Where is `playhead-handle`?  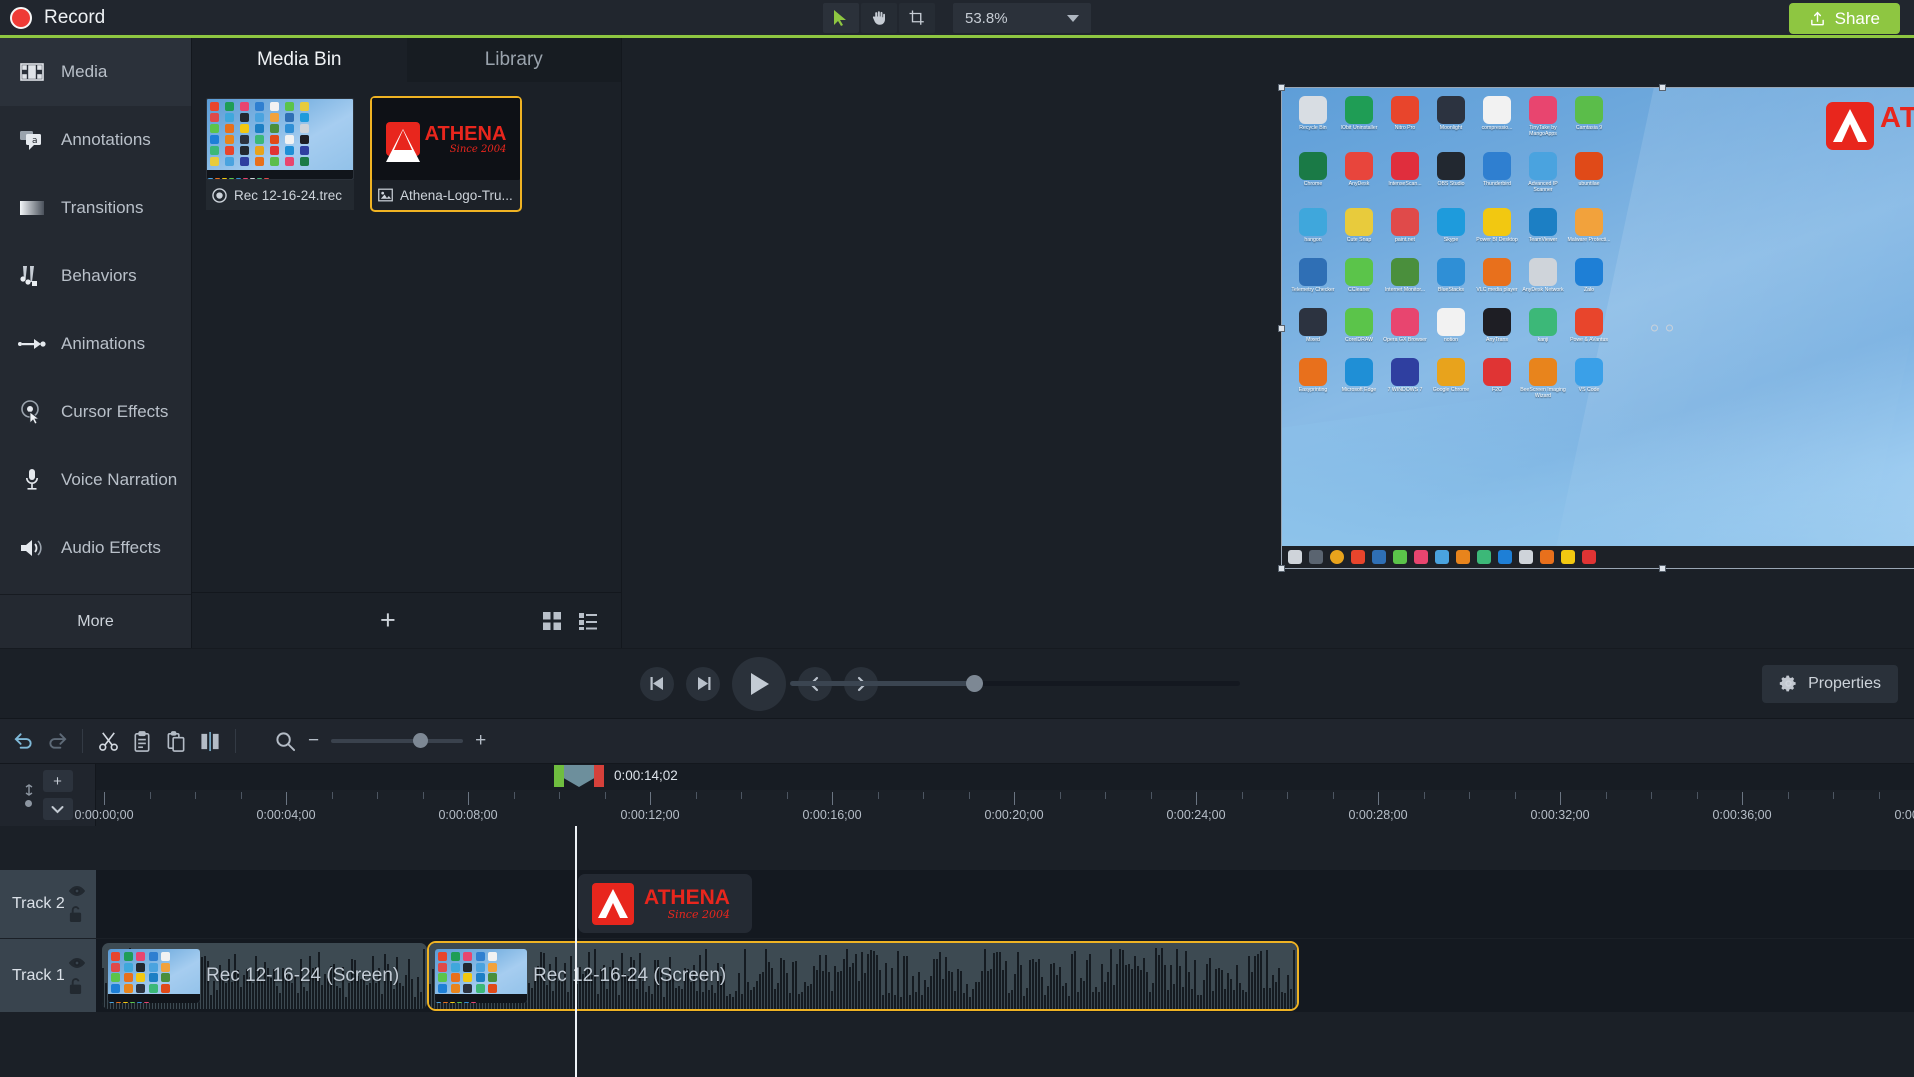 playhead-handle is located at coordinates (579, 776).